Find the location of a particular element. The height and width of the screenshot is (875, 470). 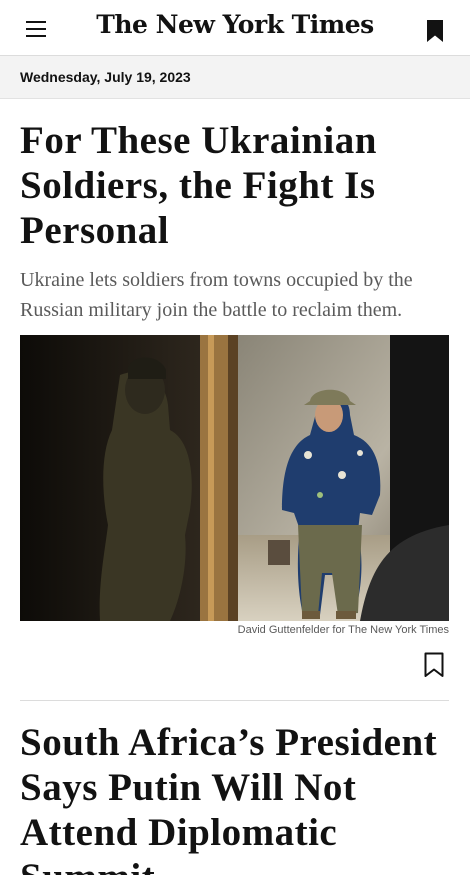

current-date: Wednesday, July 19, 2023 is located at coordinates (105, 77).